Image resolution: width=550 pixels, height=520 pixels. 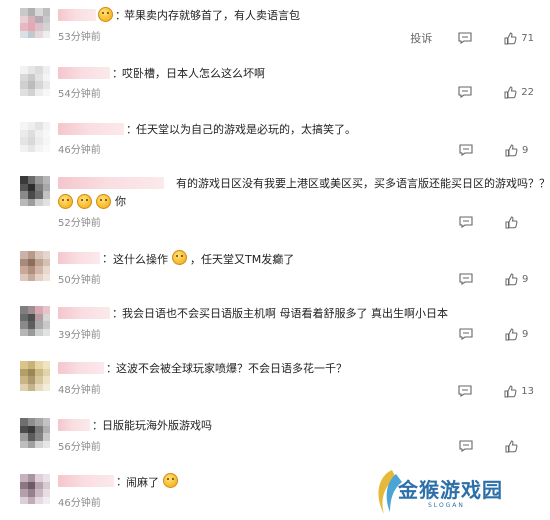 I want to click on comment-item: ： 哎卧槽，日本人怎么这么坏啊 54分钟前 22, so click(x=275, y=87).